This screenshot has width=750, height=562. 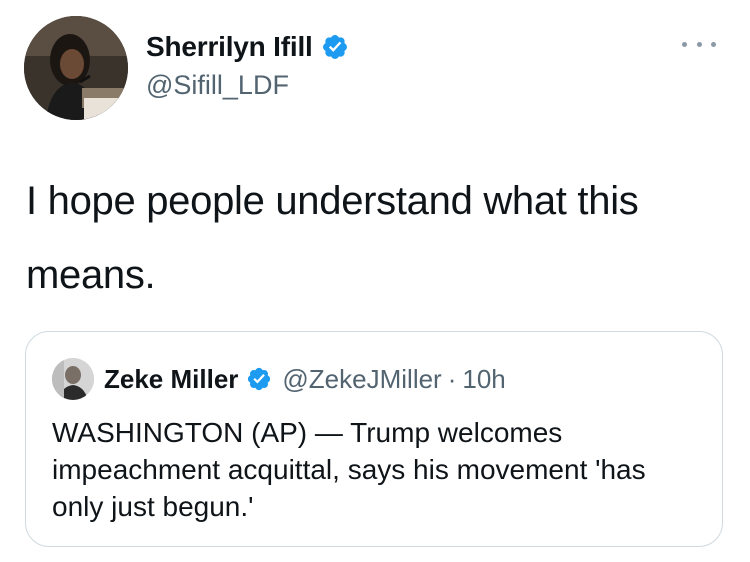 I want to click on quoted-author-avatar, so click(x=73, y=379).